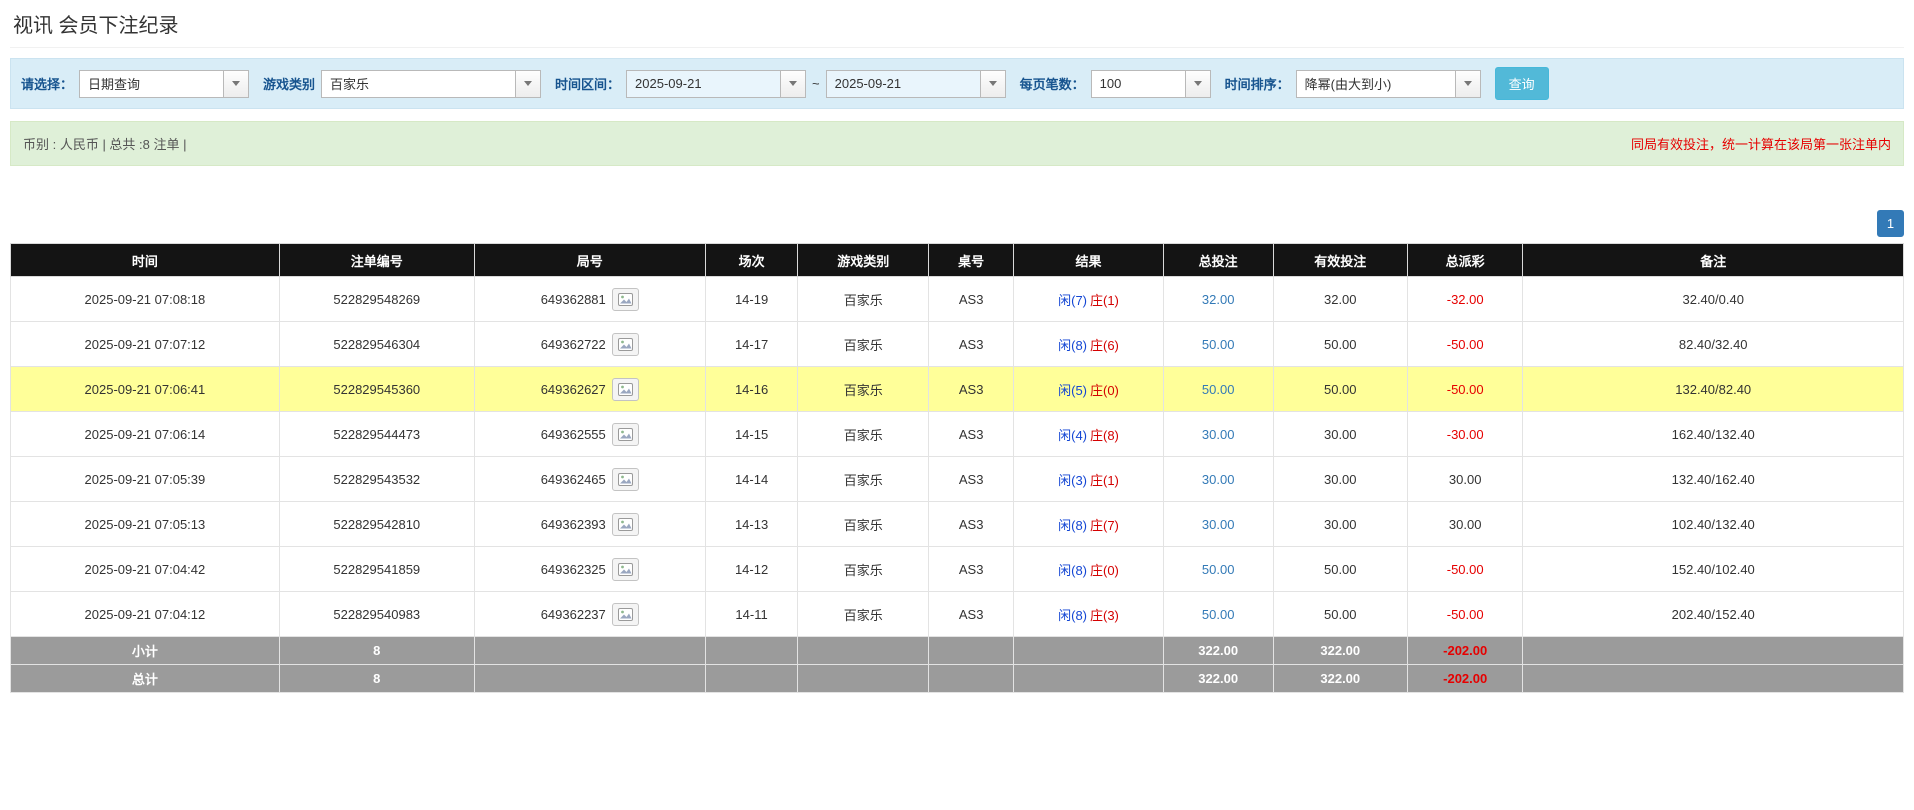  I want to click on cell-result: 闲(8) 庄(6), so click(1088, 344).